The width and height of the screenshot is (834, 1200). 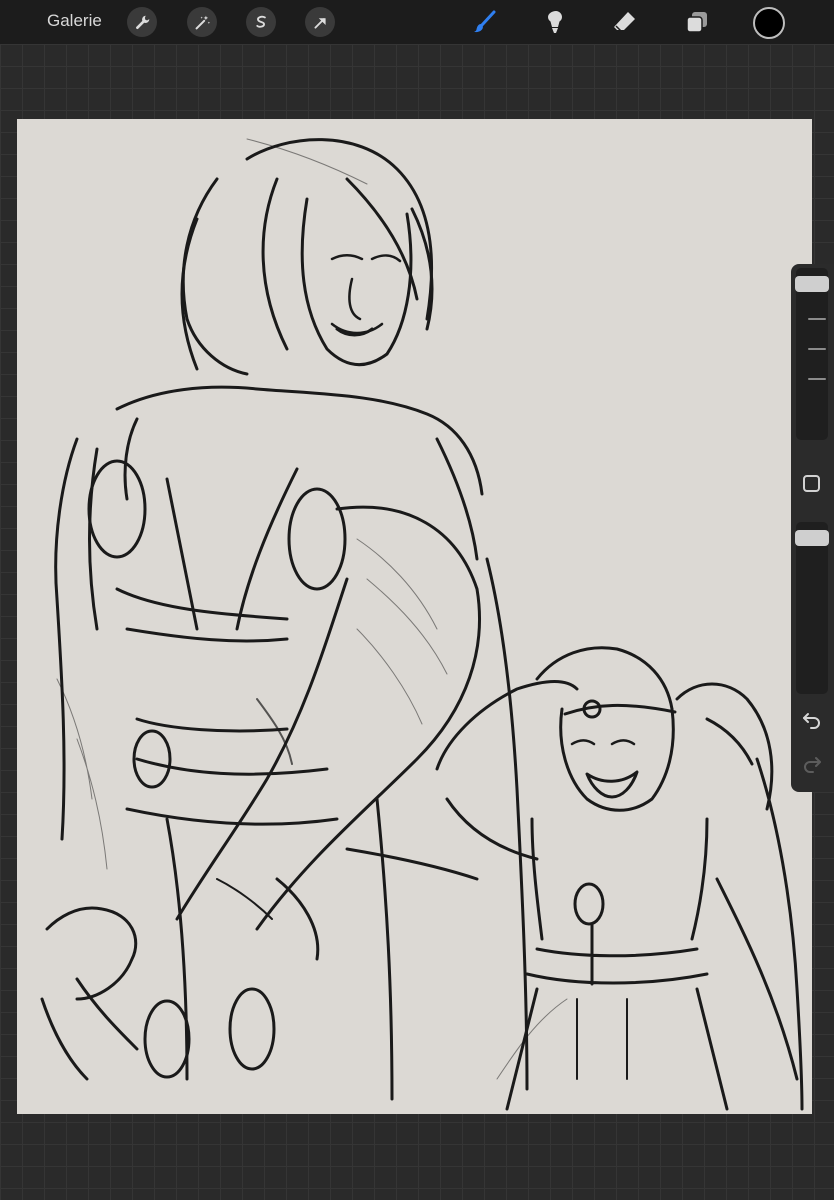 I want to click on redo-button, so click(x=812, y=765).